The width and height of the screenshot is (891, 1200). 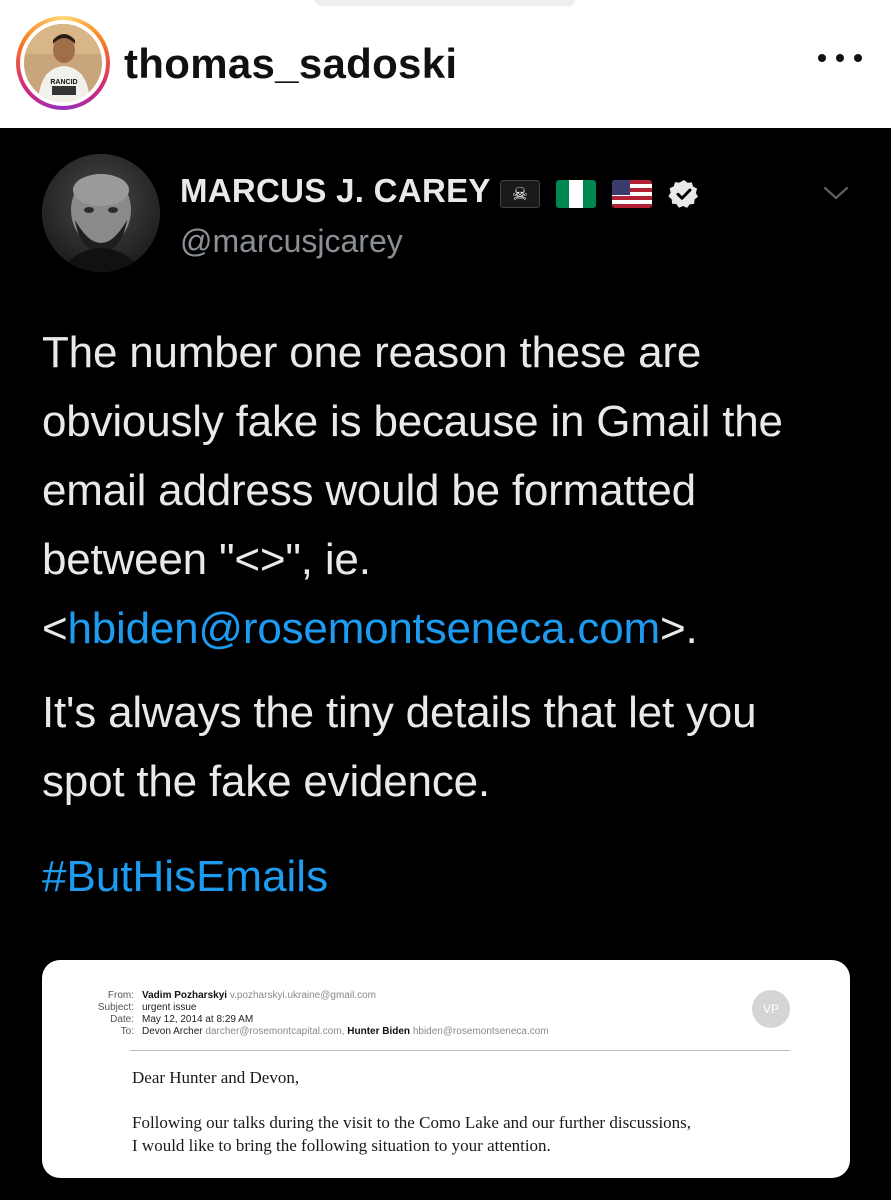 I want to click on chevron-down-icon, so click(x=836, y=193).